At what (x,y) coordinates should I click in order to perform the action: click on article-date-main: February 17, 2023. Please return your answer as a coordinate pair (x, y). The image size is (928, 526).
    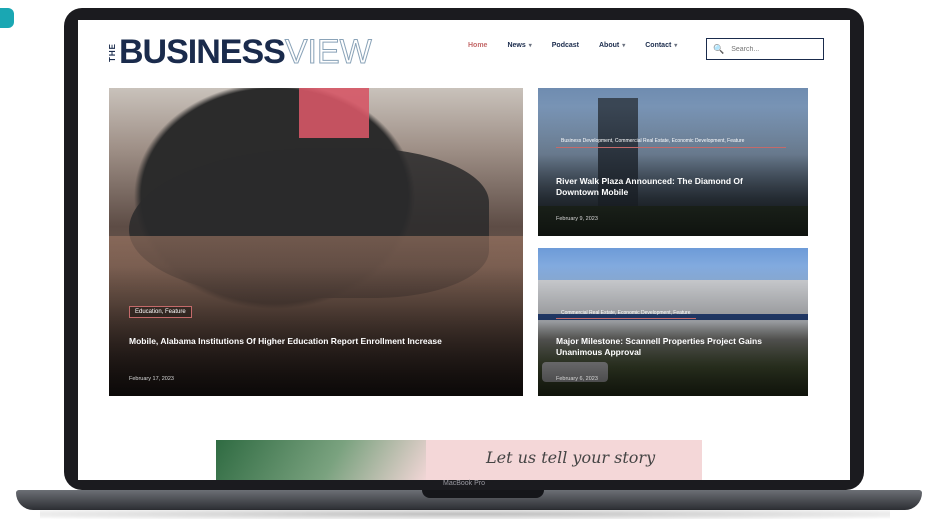
    Looking at the image, I should click on (151, 379).